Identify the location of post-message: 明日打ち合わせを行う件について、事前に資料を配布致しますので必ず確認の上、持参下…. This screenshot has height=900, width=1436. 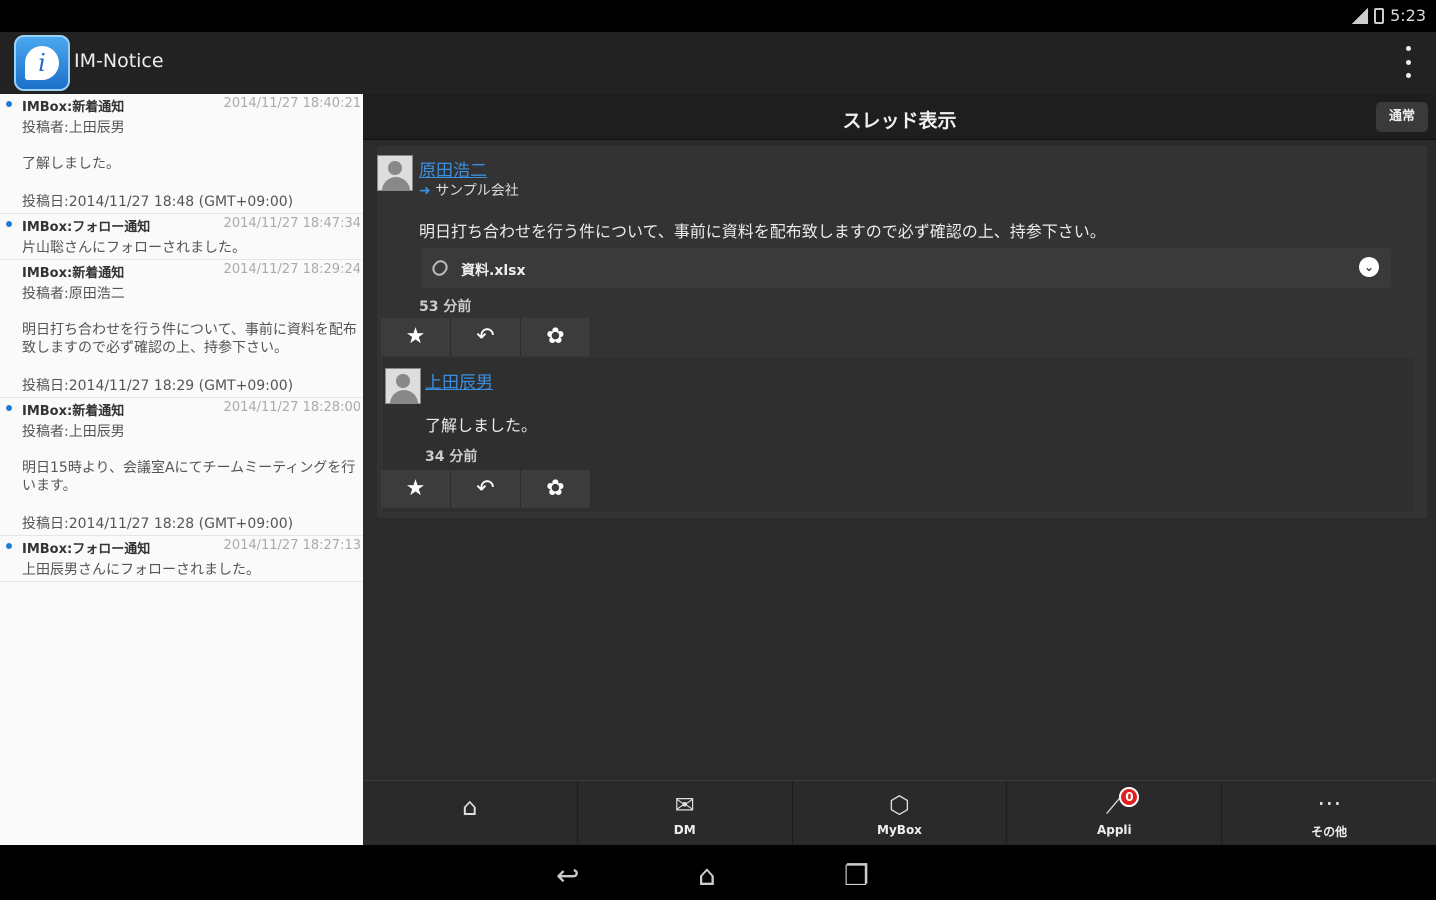
(762, 231).